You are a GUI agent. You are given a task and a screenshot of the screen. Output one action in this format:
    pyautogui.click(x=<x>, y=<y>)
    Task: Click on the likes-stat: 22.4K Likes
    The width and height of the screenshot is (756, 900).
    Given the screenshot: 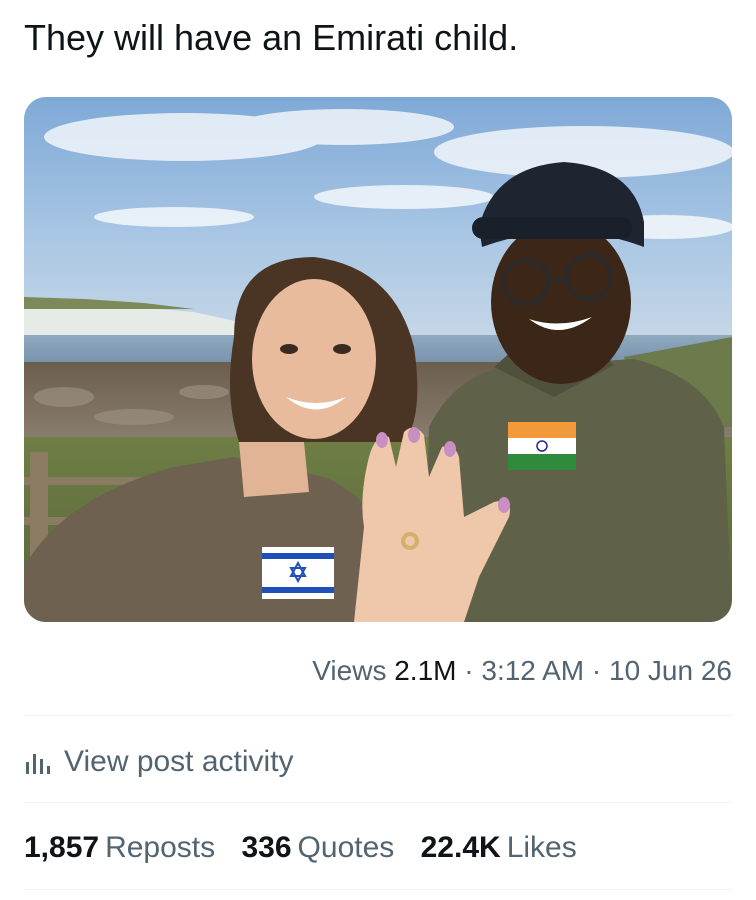 What is the action you would take?
    pyautogui.click(x=499, y=848)
    